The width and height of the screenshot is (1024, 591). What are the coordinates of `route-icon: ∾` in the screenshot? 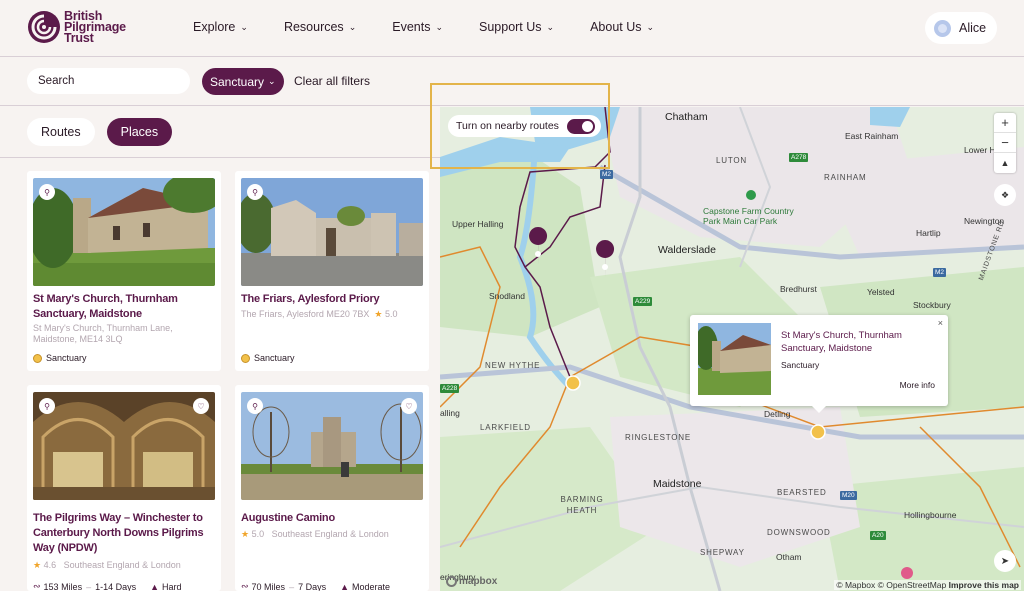 It's located at (37, 586).